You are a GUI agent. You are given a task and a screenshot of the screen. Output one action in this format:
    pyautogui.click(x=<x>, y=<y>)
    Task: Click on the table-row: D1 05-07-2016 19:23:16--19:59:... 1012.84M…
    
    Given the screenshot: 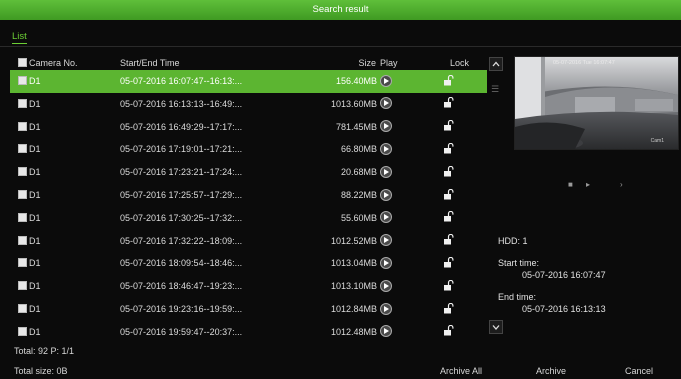 What is the action you would take?
    pyautogui.click(x=248, y=309)
    